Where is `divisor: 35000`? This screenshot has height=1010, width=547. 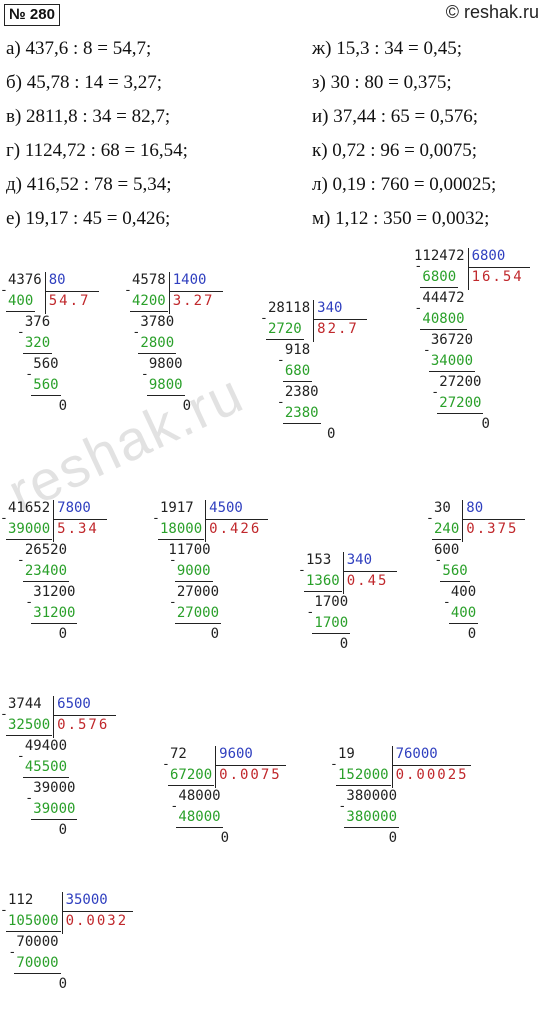
divisor: 35000 is located at coordinates (86, 900).